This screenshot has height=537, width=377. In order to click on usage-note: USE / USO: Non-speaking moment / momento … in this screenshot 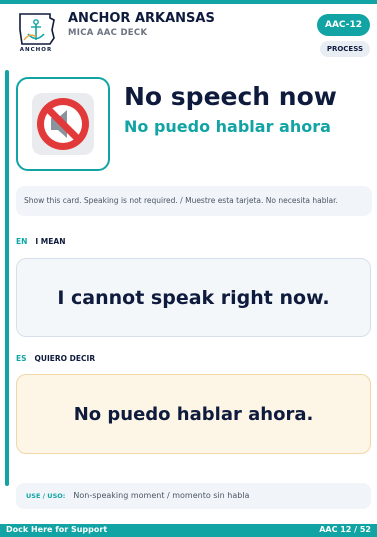, I will do `click(193, 496)`.